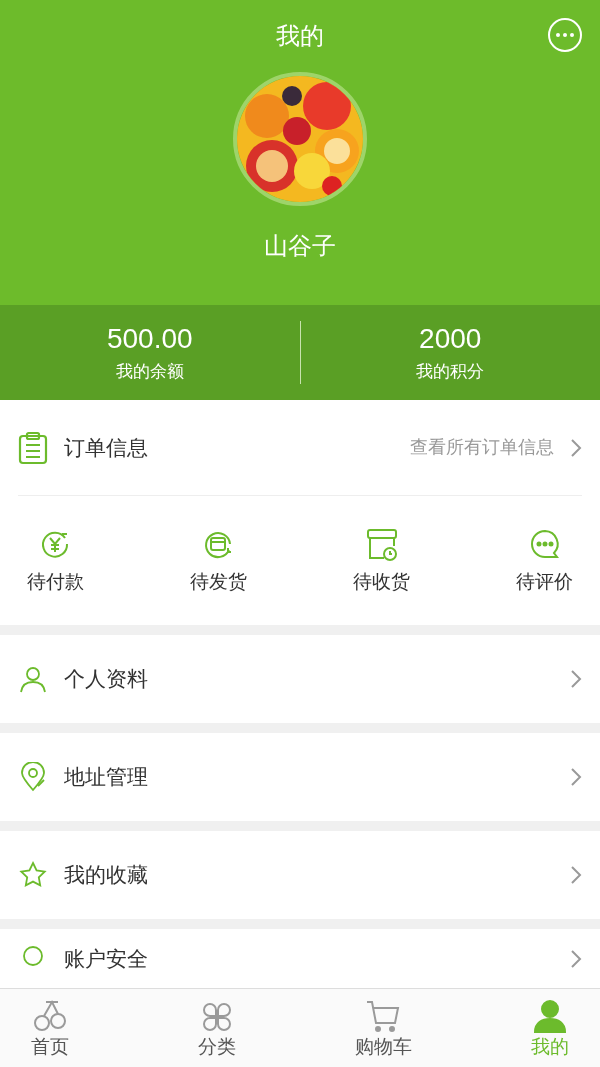 The height and width of the screenshot is (1067, 600). Describe the element at coordinates (33, 447) in the screenshot. I see `clipboard-icon` at that location.